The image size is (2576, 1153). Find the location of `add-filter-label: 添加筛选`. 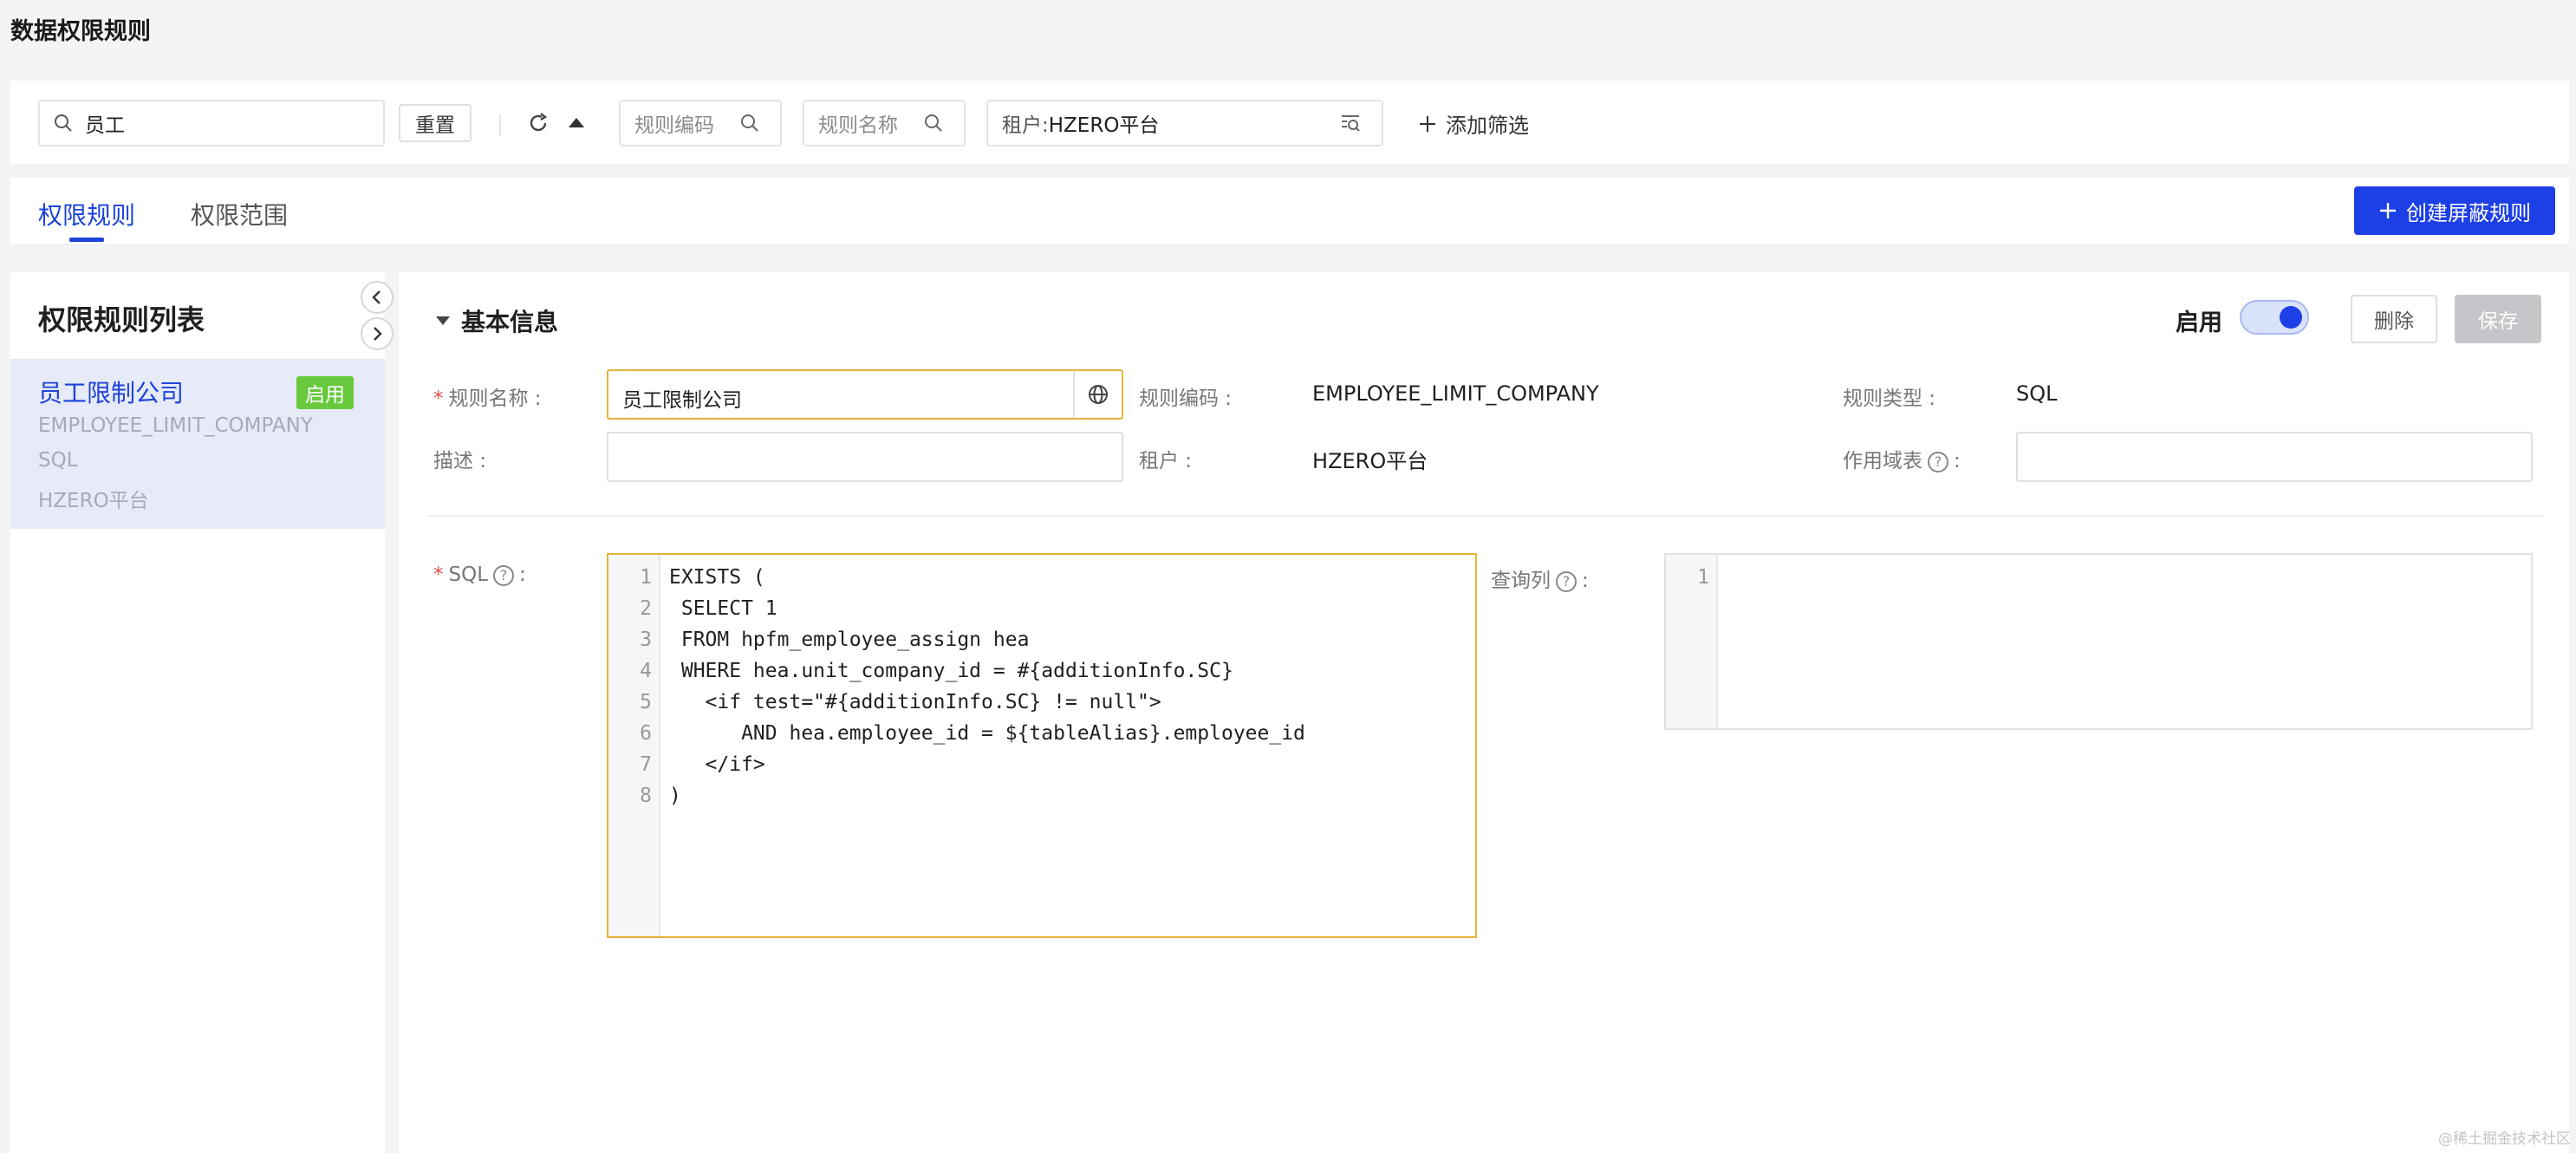

add-filter-label: 添加筛选 is located at coordinates (1487, 126).